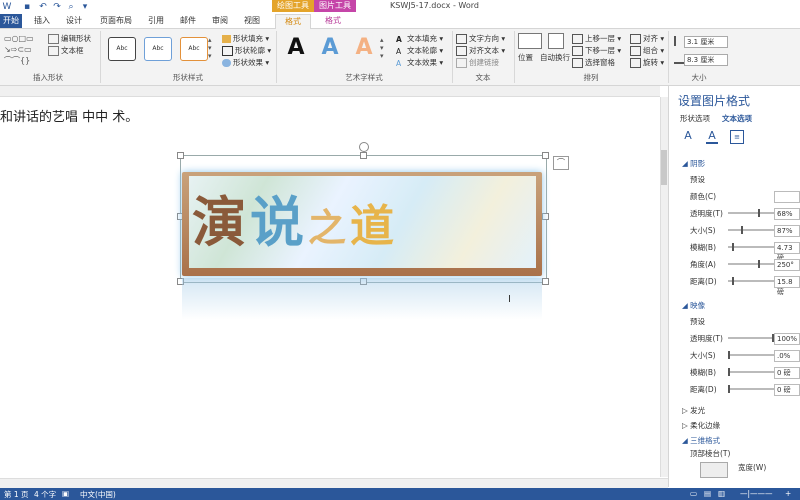 This screenshot has width=800, height=500. What do you see at coordinates (701, 425) in the screenshot?
I see `section-soft-edges: ▷ 柔化边缘` at bounding box center [701, 425].